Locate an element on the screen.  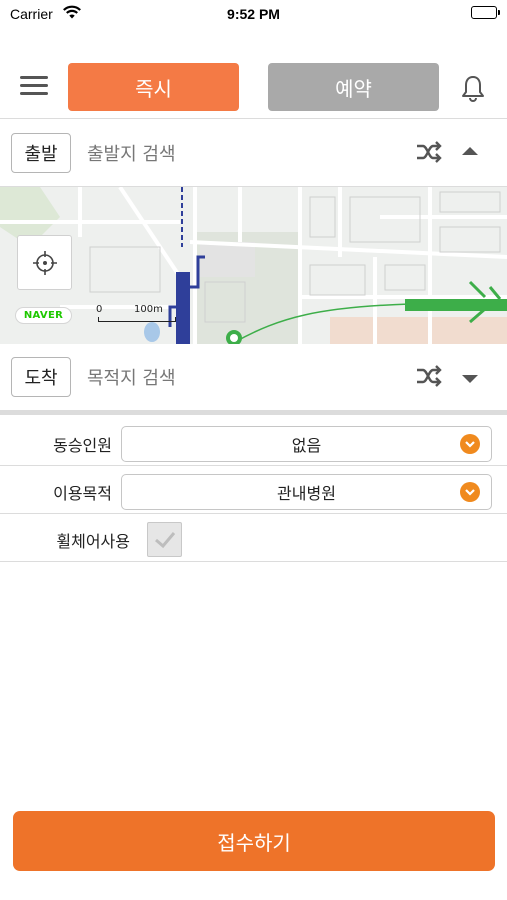
naver-logo: NAVER is located at coordinates (43, 315).